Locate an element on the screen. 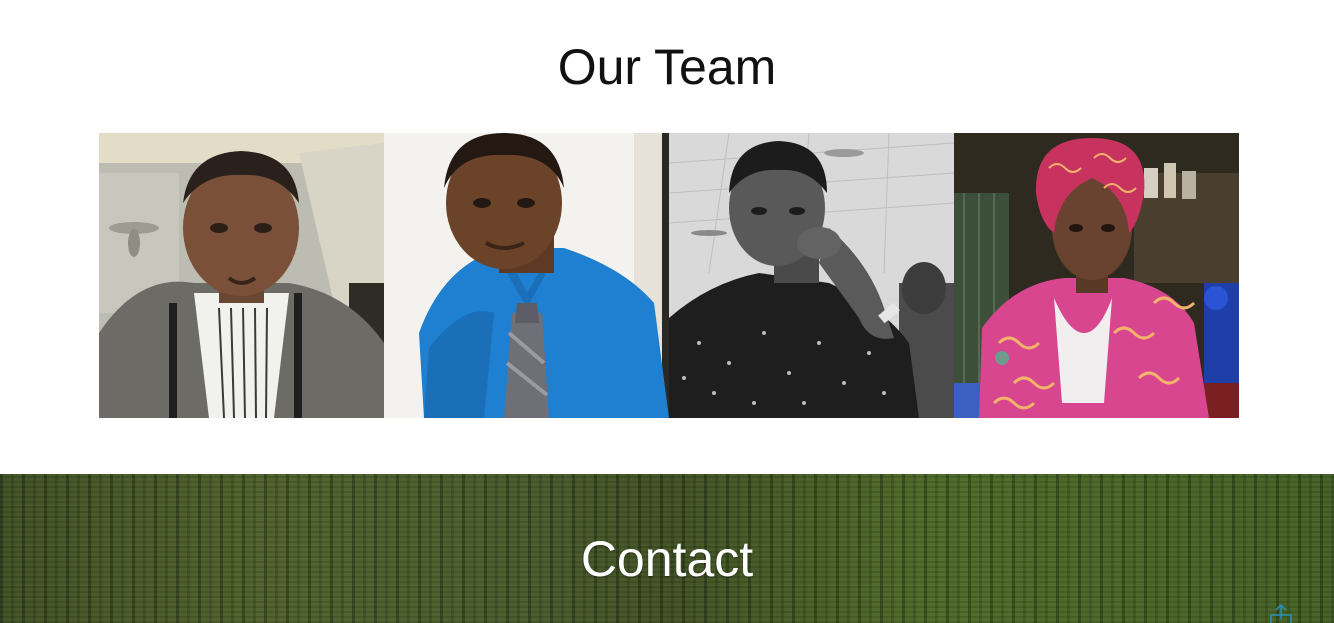  scroll-to-top-icon is located at coordinates (1281, 613).